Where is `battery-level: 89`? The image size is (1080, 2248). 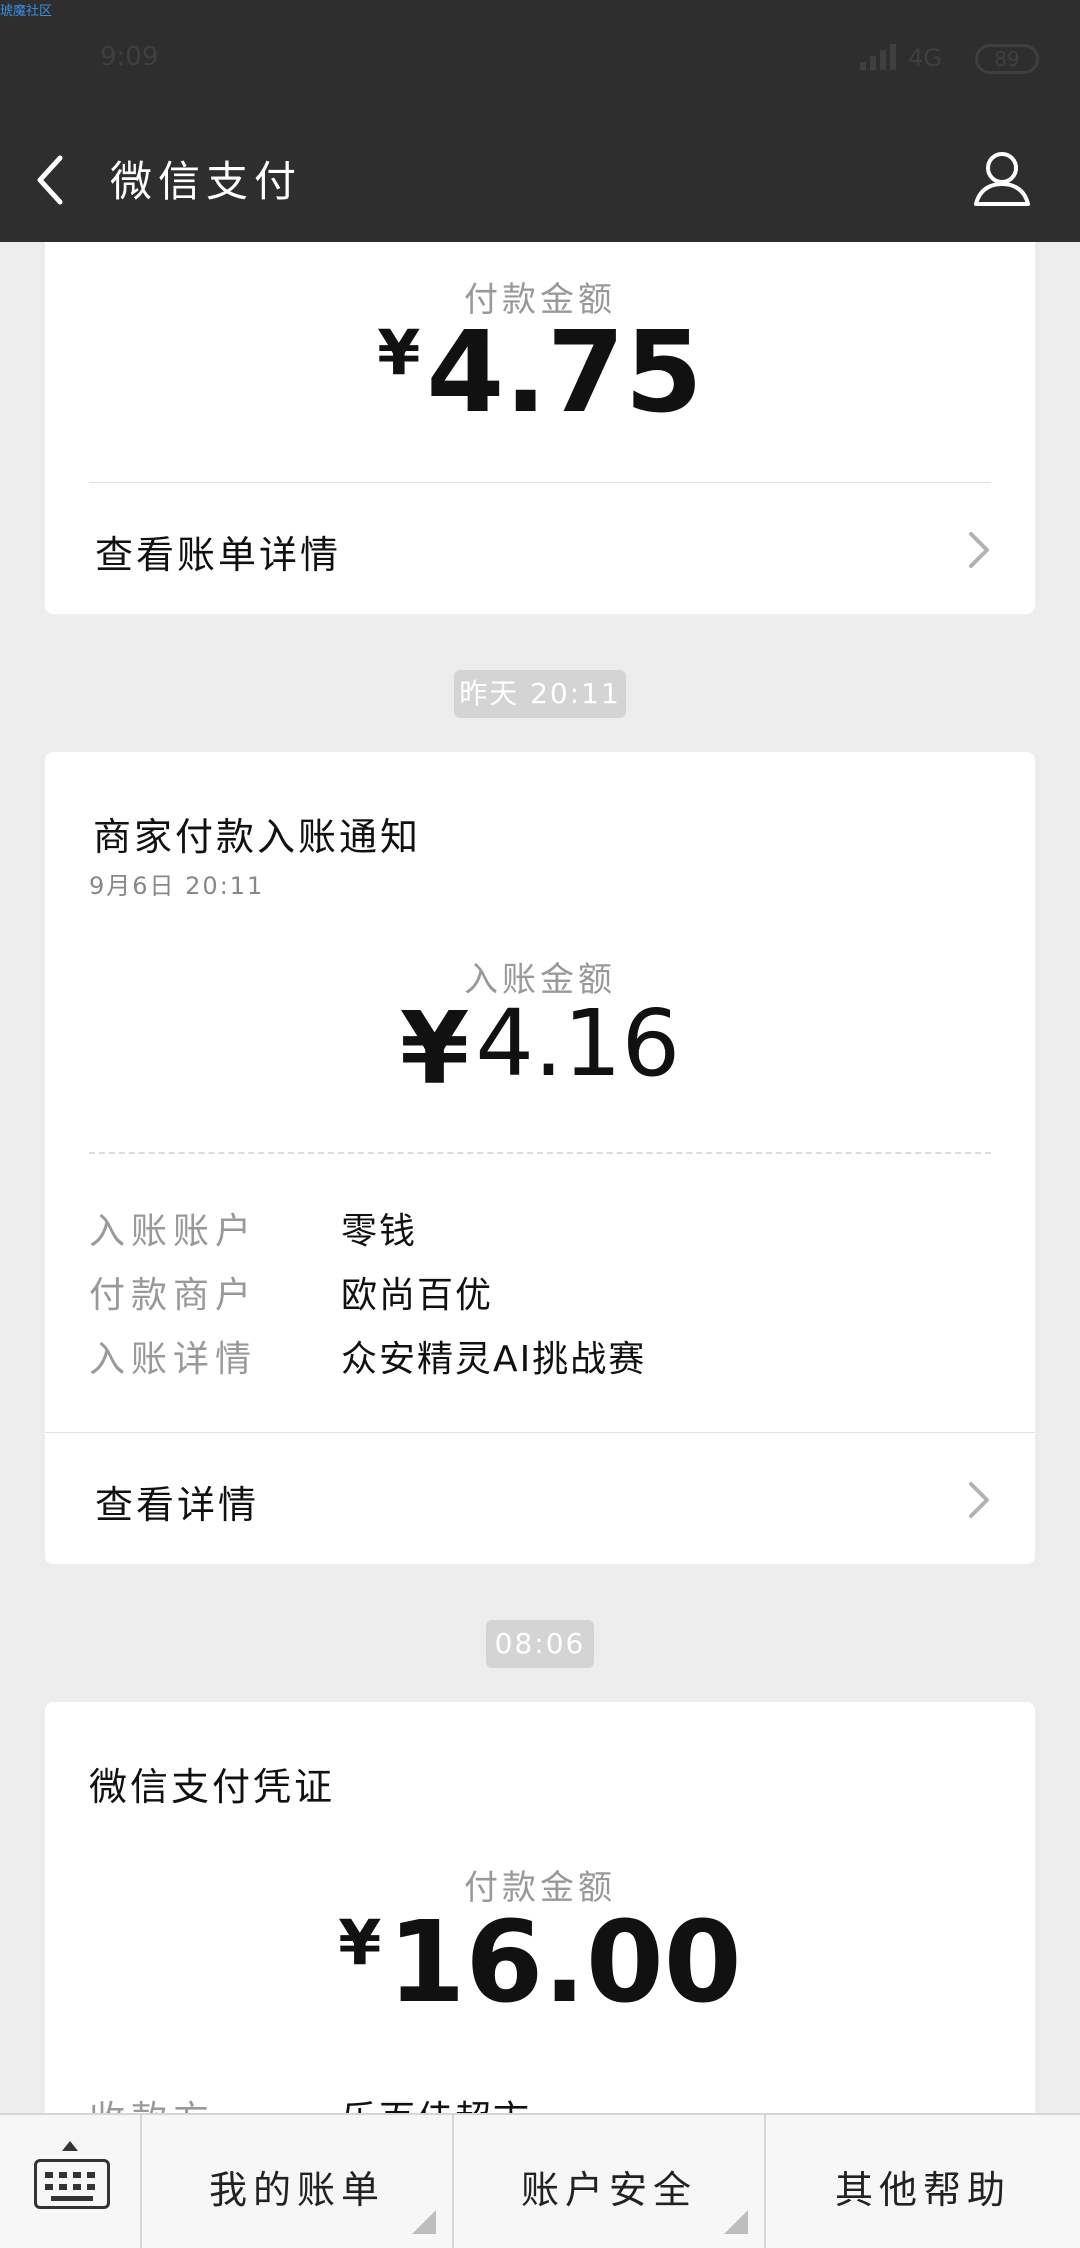
battery-level: 89 is located at coordinates (1007, 59).